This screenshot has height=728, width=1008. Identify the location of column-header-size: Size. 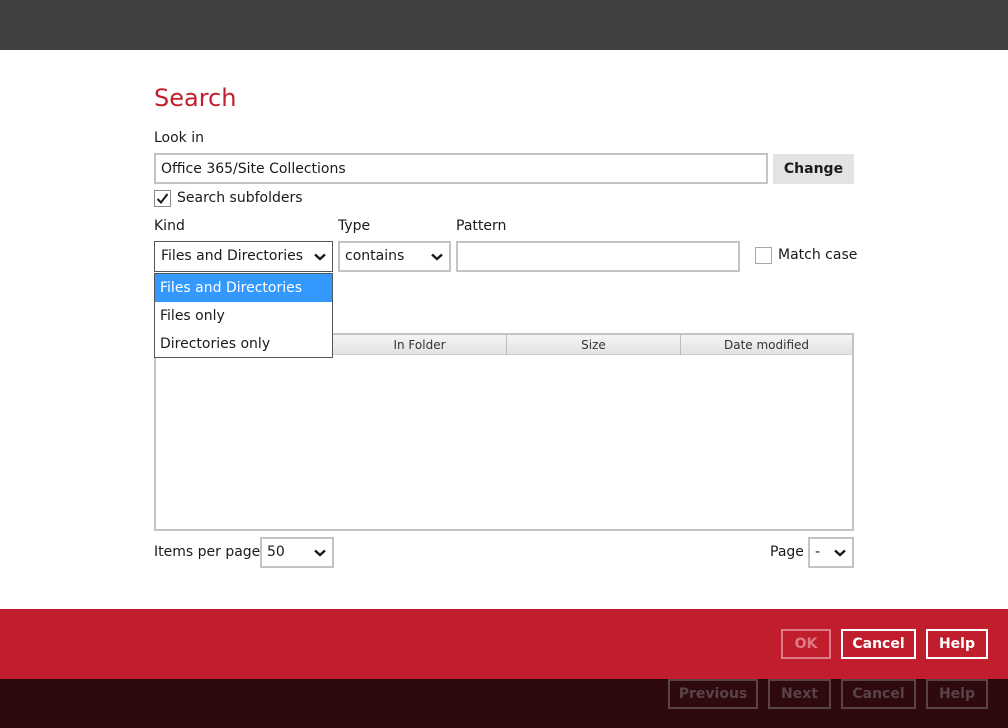
(593, 345).